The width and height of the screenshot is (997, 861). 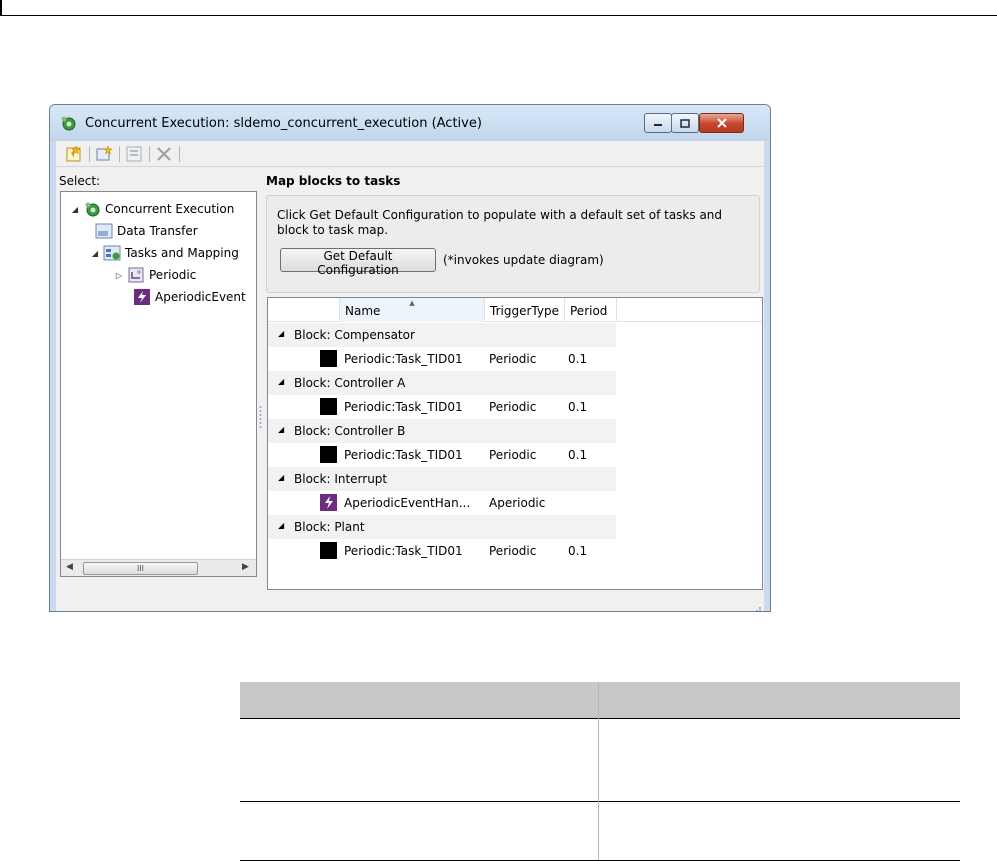 What do you see at coordinates (598, 771) in the screenshot?
I see `doc-table-column-divider` at bounding box center [598, 771].